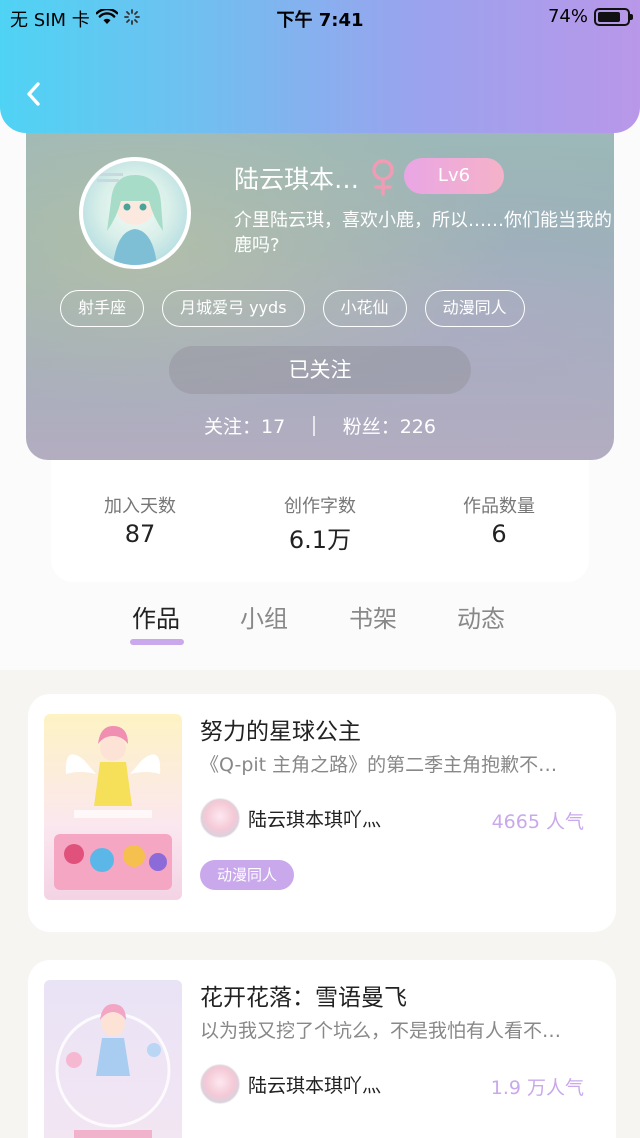 Image resolution: width=640 pixels, height=1138 pixels. Describe the element at coordinates (320, 625) in the screenshot. I see `tab-bar: 作品 小组 书架 动态` at that location.